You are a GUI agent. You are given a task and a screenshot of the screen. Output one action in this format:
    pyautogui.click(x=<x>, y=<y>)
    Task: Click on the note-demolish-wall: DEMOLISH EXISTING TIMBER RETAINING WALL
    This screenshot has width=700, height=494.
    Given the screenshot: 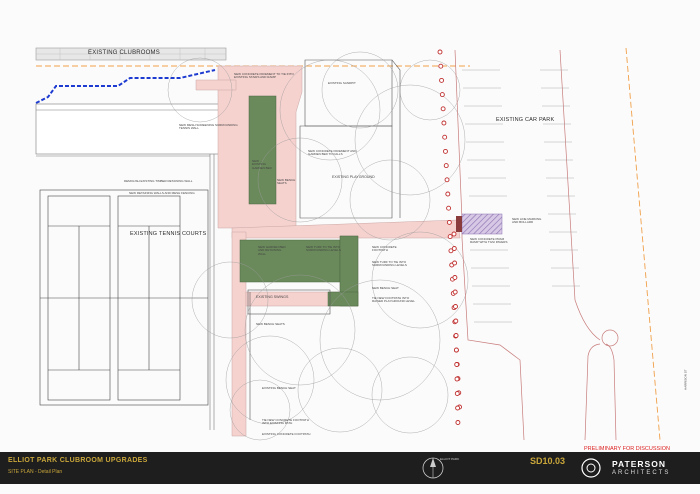 What is the action you would take?
    pyautogui.click(x=158, y=181)
    